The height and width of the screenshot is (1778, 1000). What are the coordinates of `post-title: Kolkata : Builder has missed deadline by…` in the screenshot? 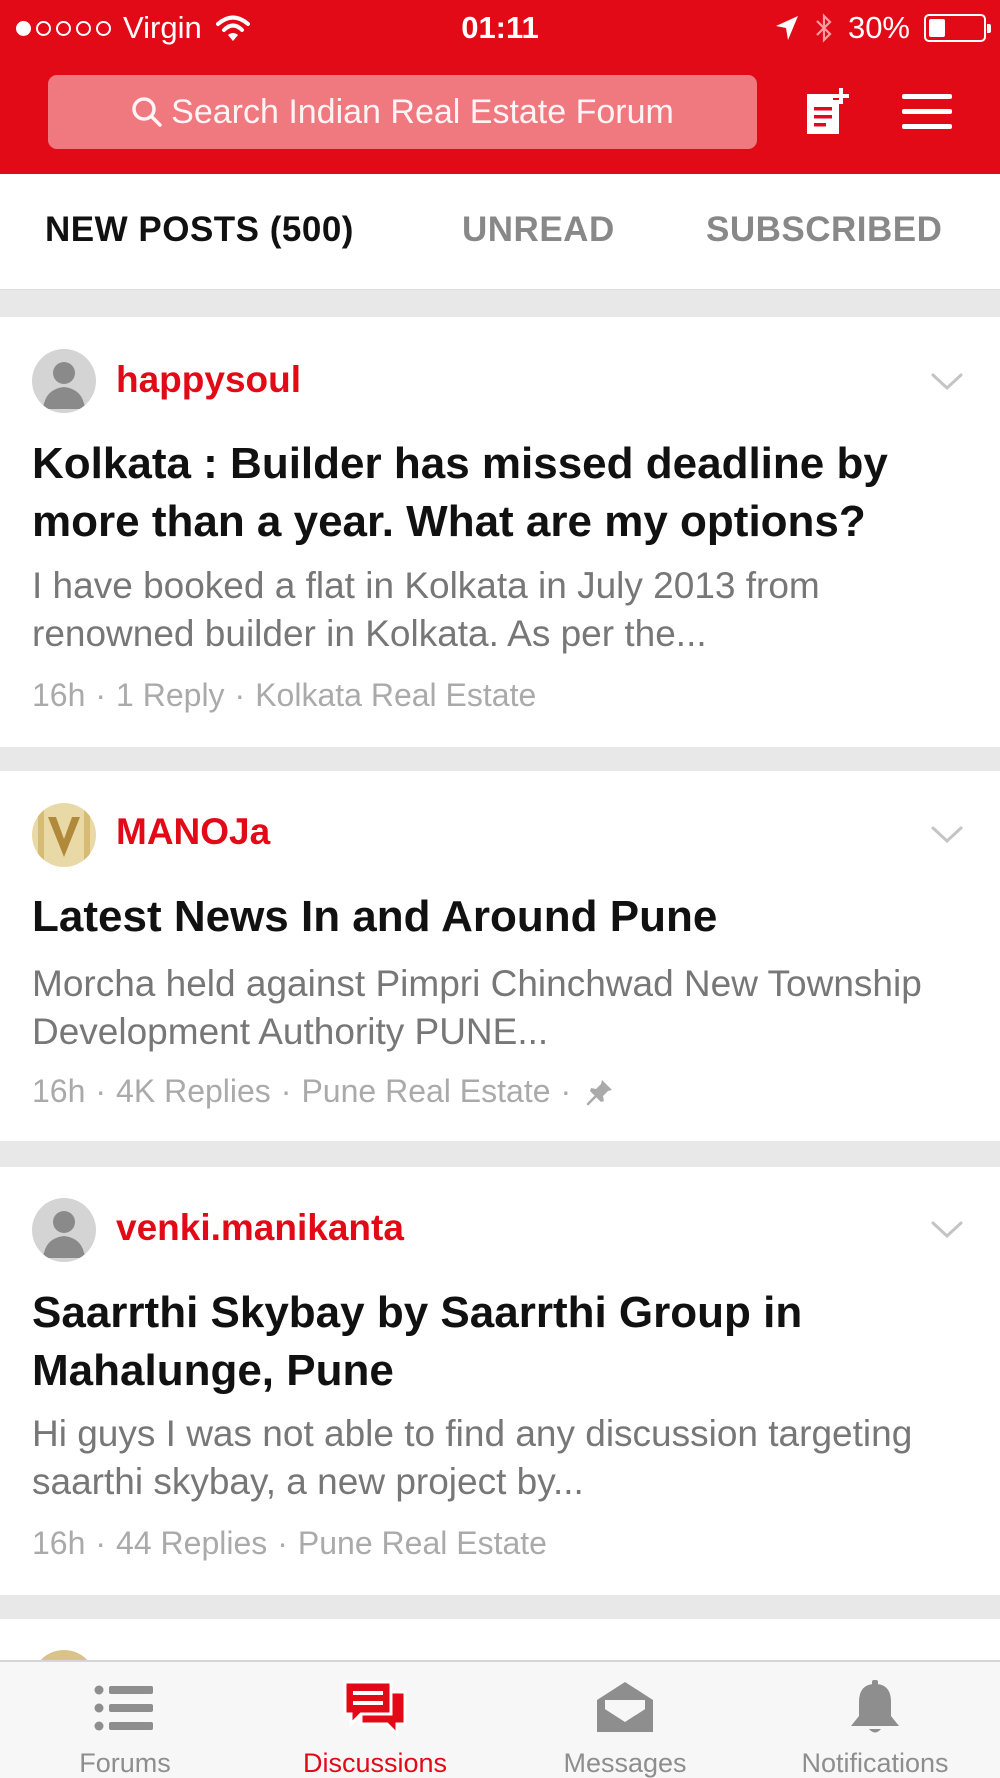 It's located at (502, 493).